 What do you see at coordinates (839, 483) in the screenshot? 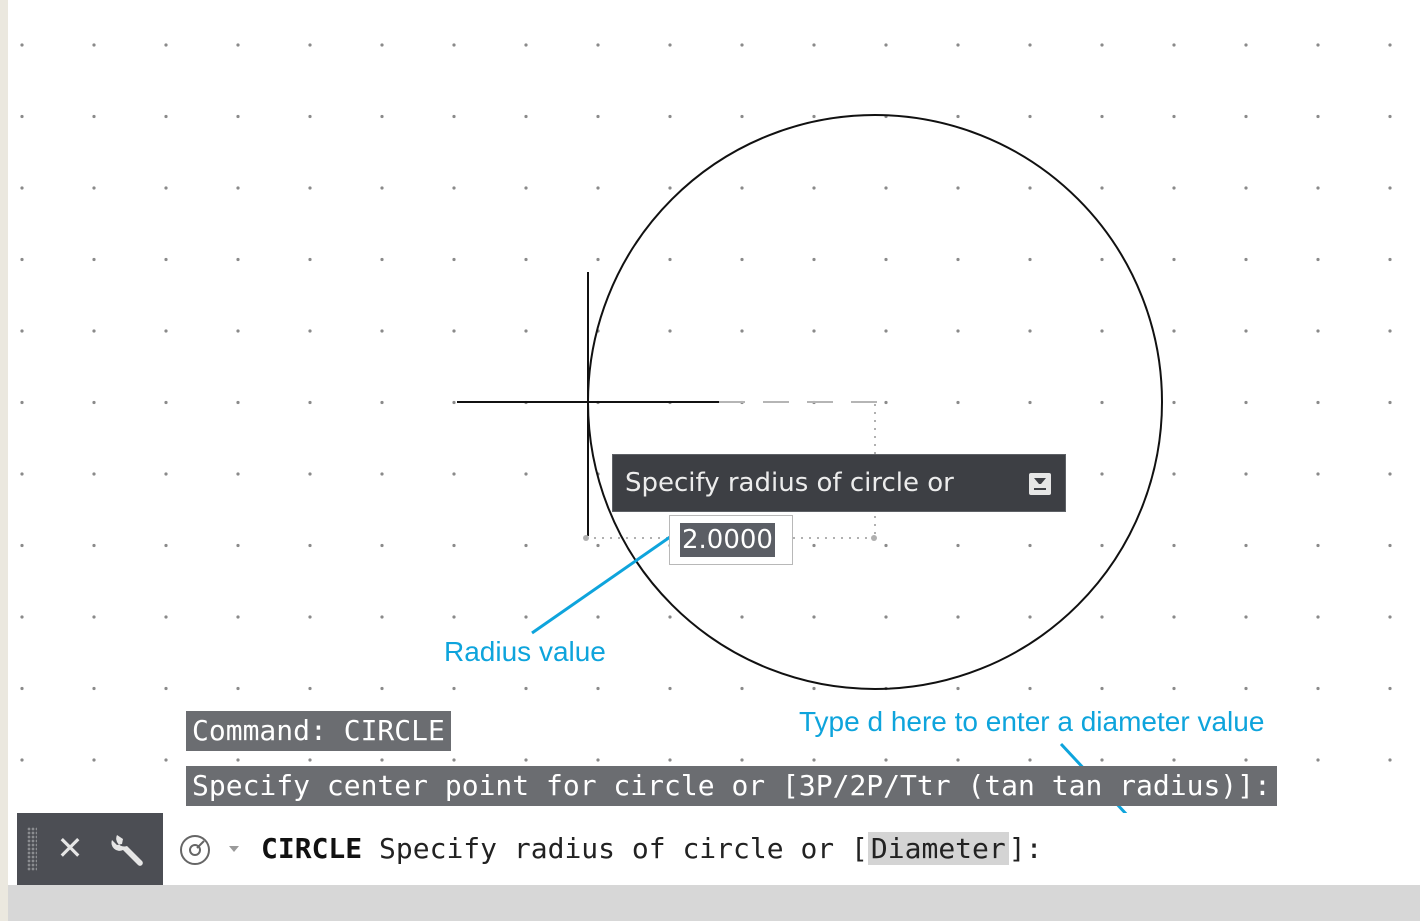
I see `dynamic-input-tooltip: Specify radius of circle or` at bounding box center [839, 483].